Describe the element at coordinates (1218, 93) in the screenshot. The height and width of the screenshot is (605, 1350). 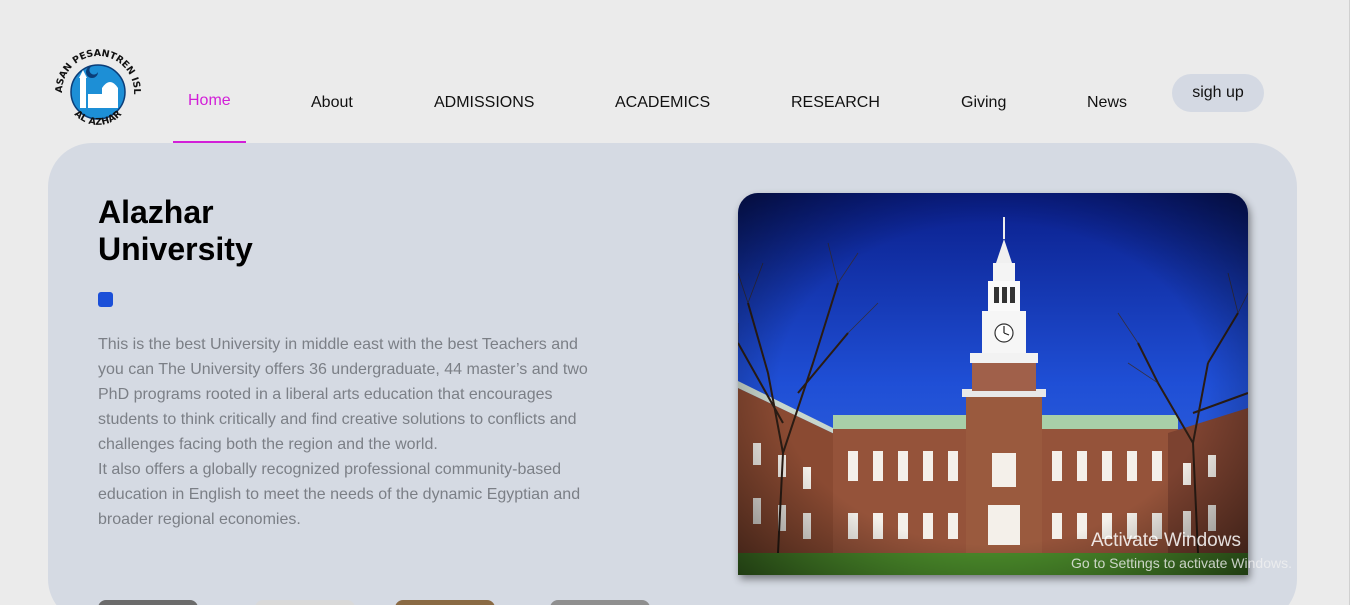
I see `signup-button: sigh up` at that location.